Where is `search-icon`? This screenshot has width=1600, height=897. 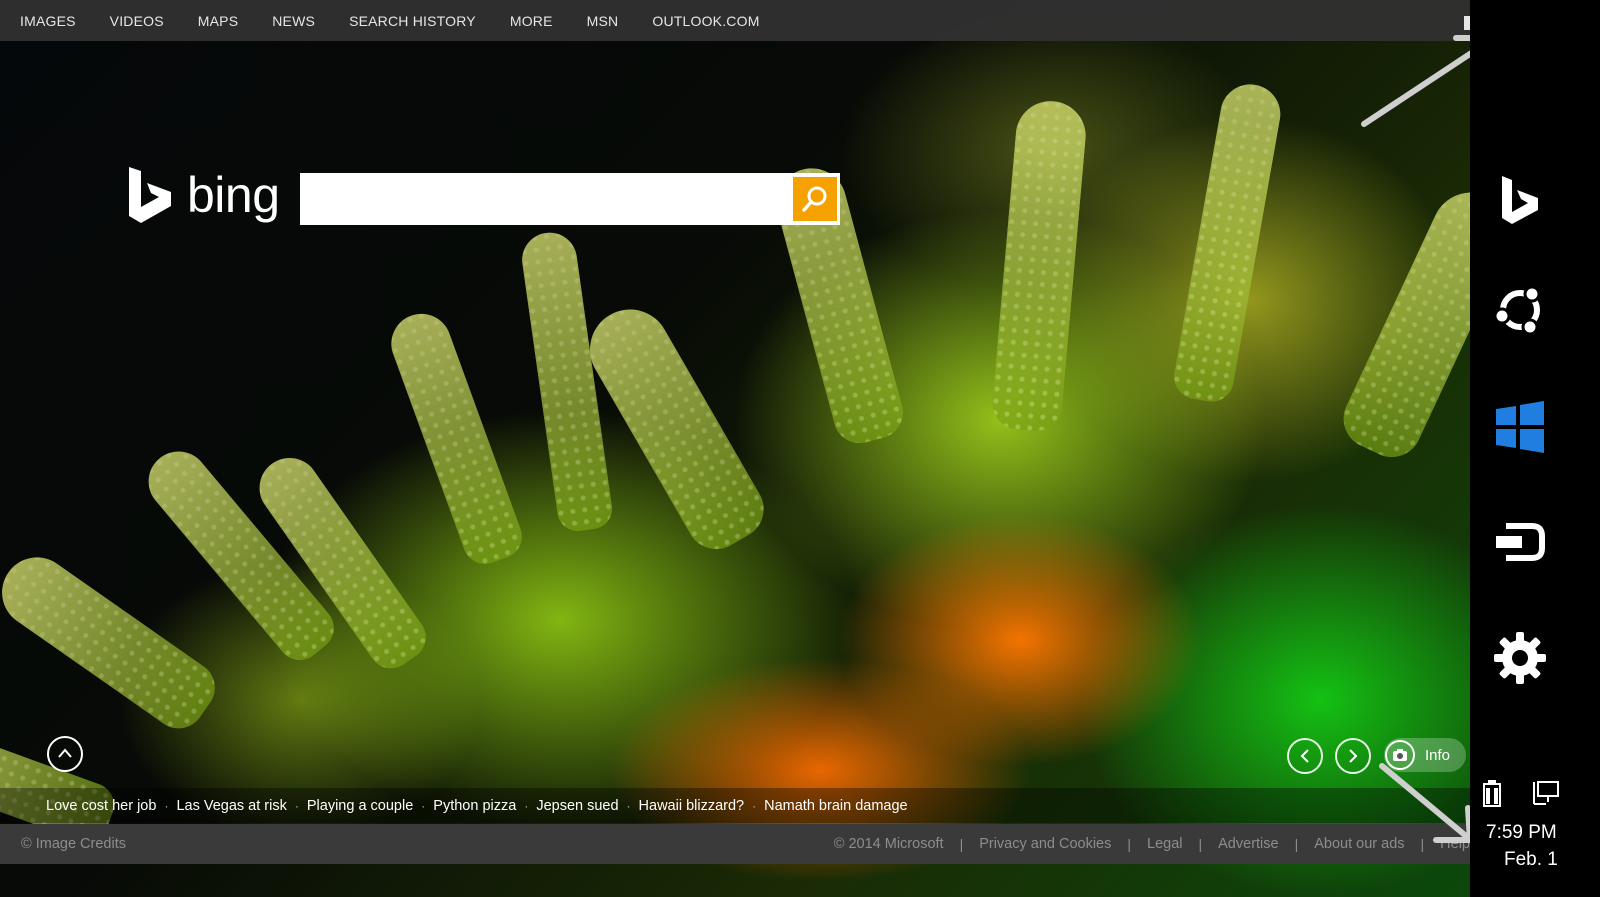 search-icon is located at coordinates (814, 199).